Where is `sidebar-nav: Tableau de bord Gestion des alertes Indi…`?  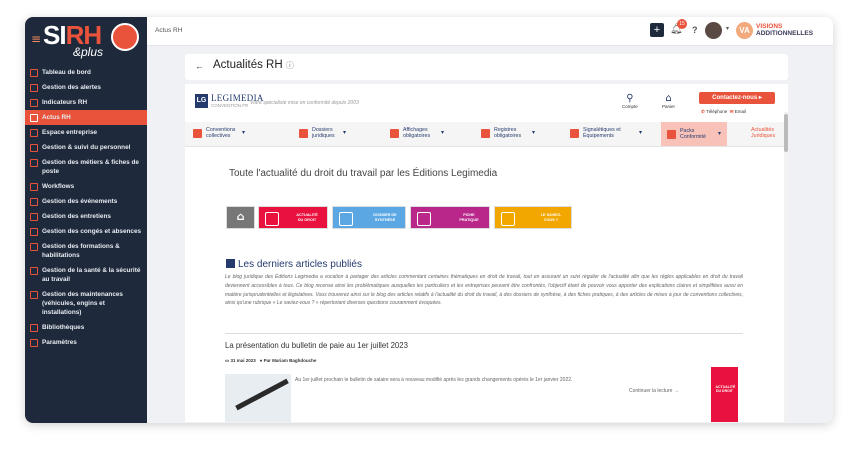
sidebar-nav: Tableau de bord Gestion des alertes Indi… is located at coordinates (86, 207).